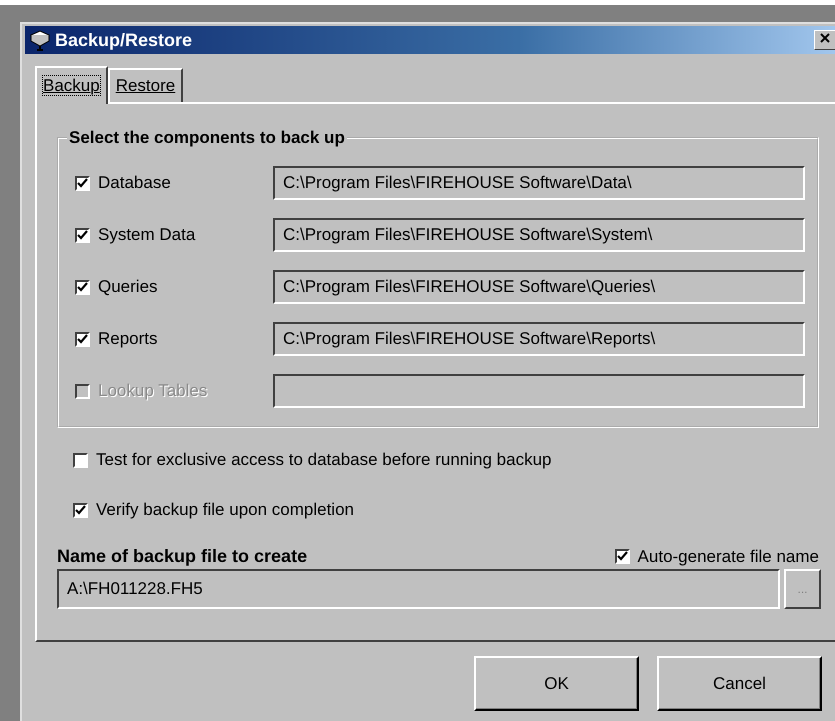 This screenshot has width=835, height=721. Describe the element at coordinates (207, 138) in the screenshot. I see `group-title: Select the components to back up` at that location.